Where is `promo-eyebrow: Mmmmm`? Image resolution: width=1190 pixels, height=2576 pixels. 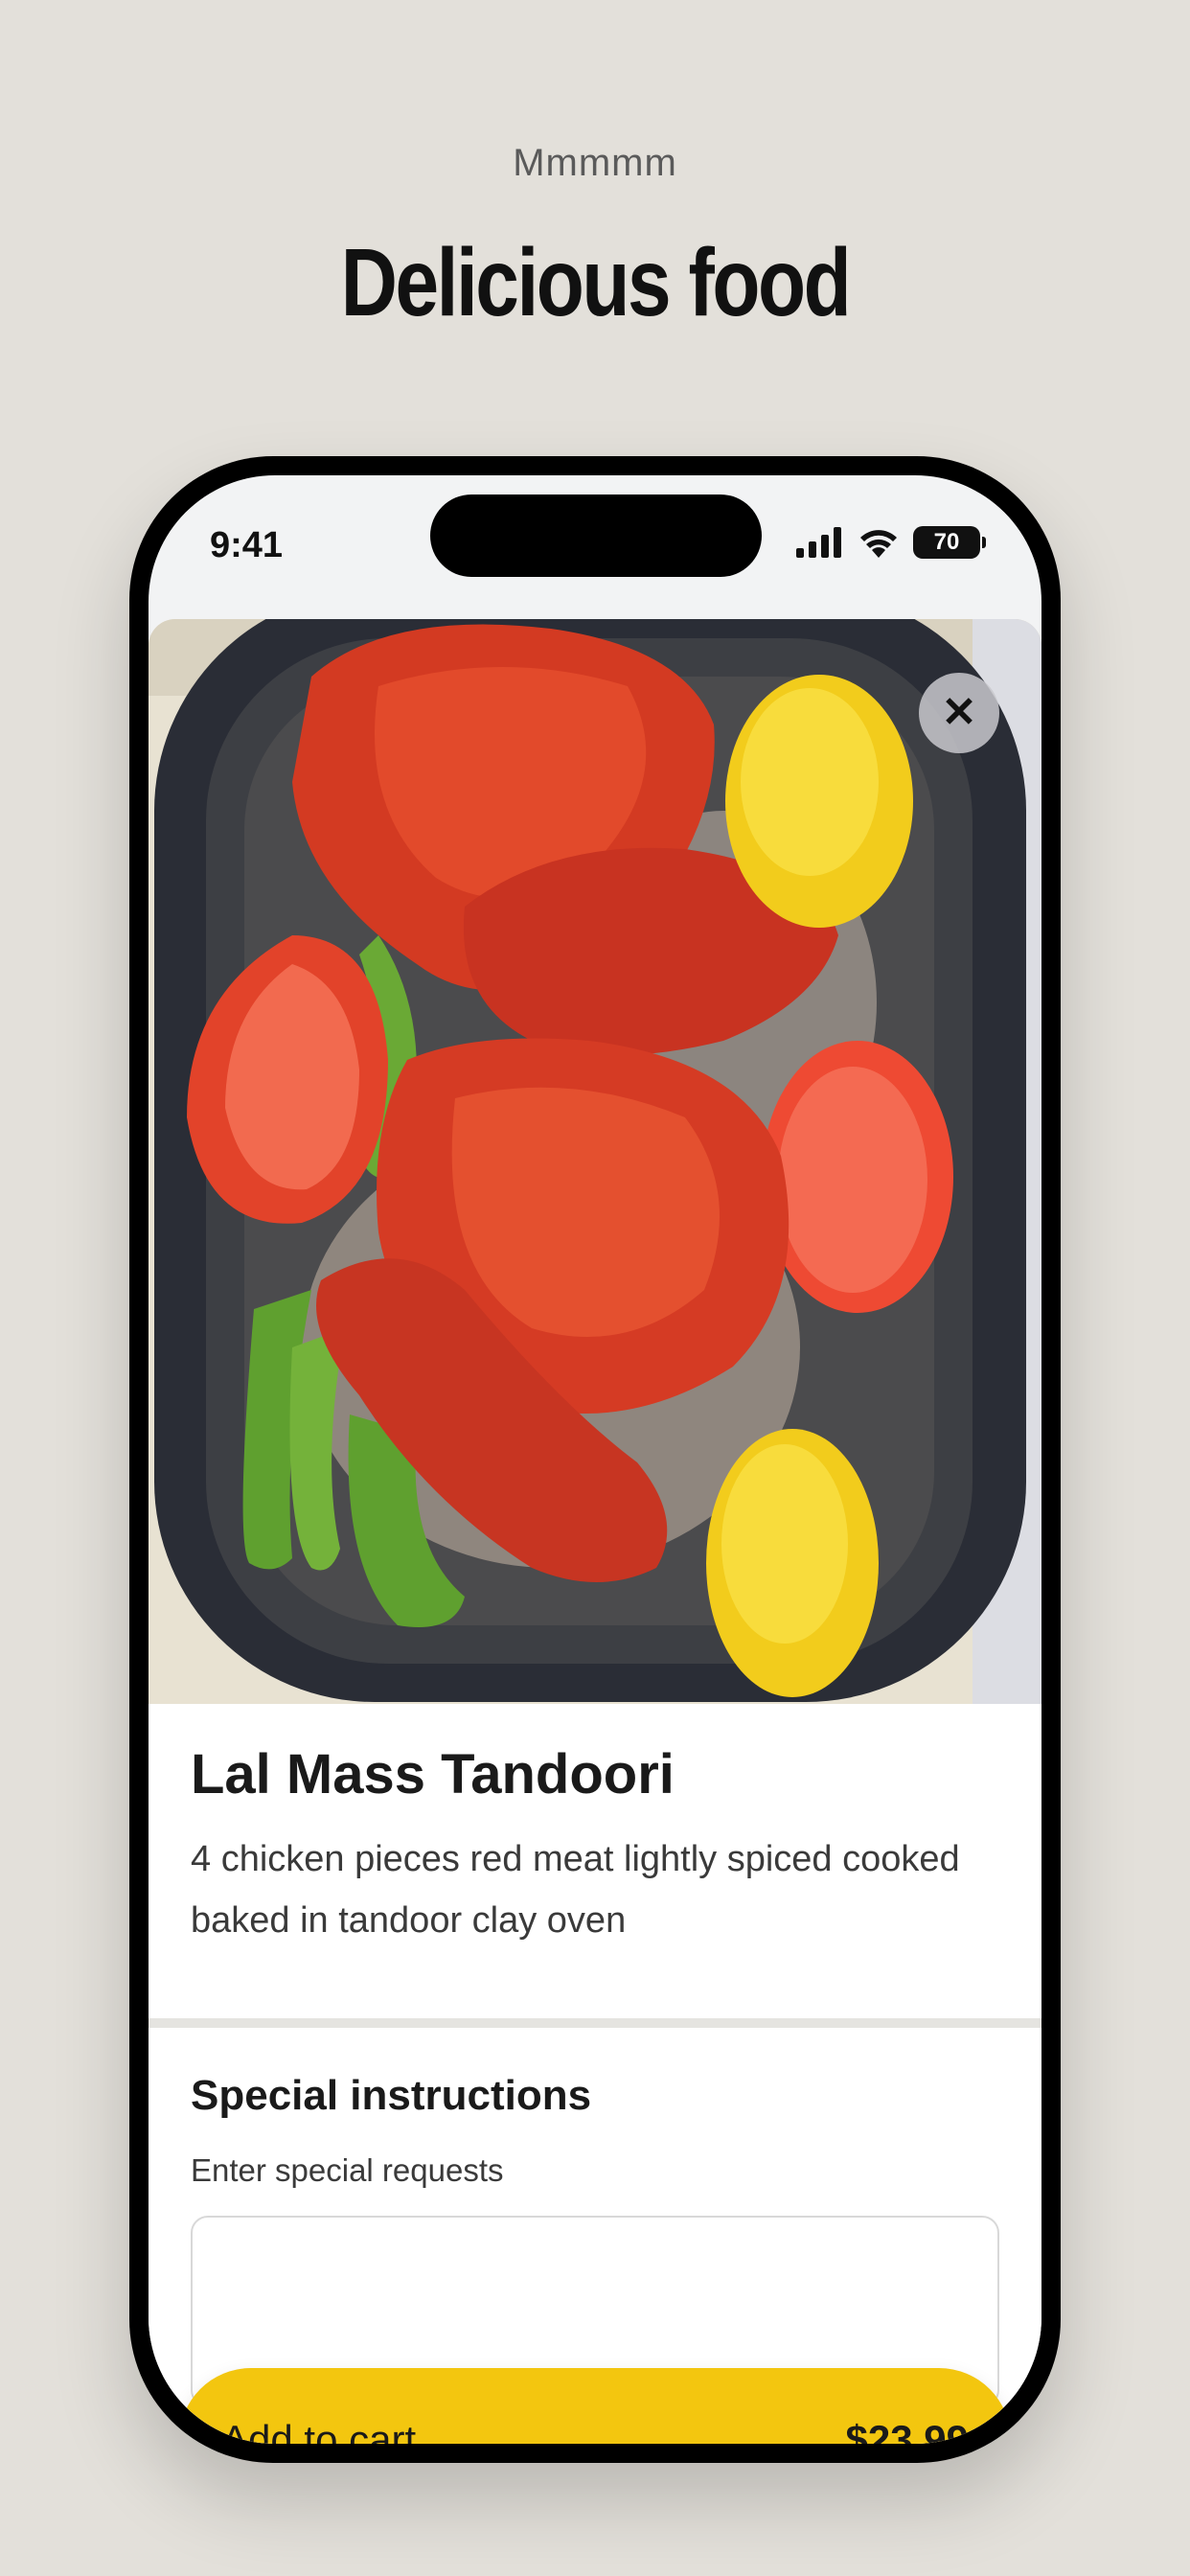
promo-eyebrow: Mmmmm is located at coordinates (595, 163).